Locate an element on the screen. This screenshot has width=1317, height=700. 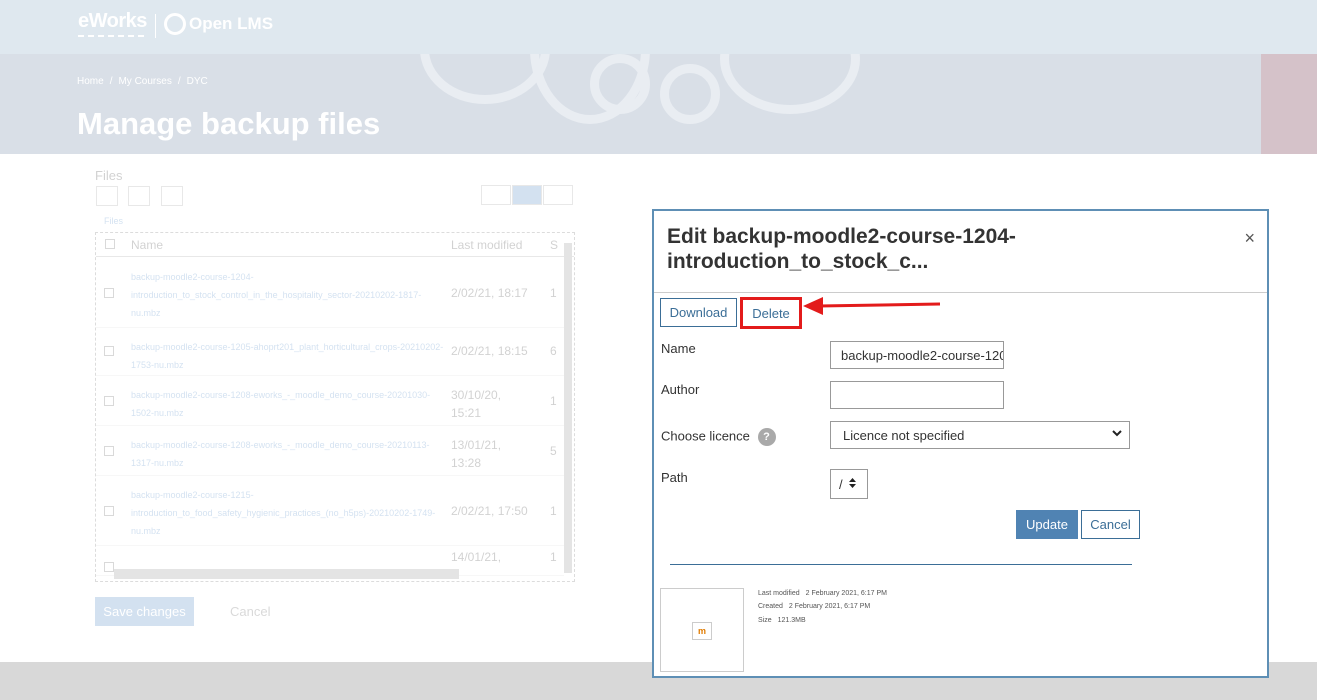
view-details-button is located at coordinates (527, 195).